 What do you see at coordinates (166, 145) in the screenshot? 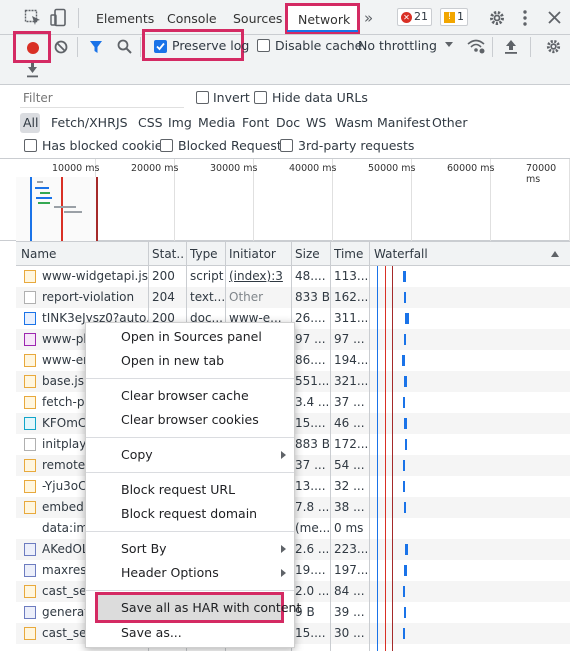
I see `blocked-requests-checkbox` at bounding box center [166, 145].